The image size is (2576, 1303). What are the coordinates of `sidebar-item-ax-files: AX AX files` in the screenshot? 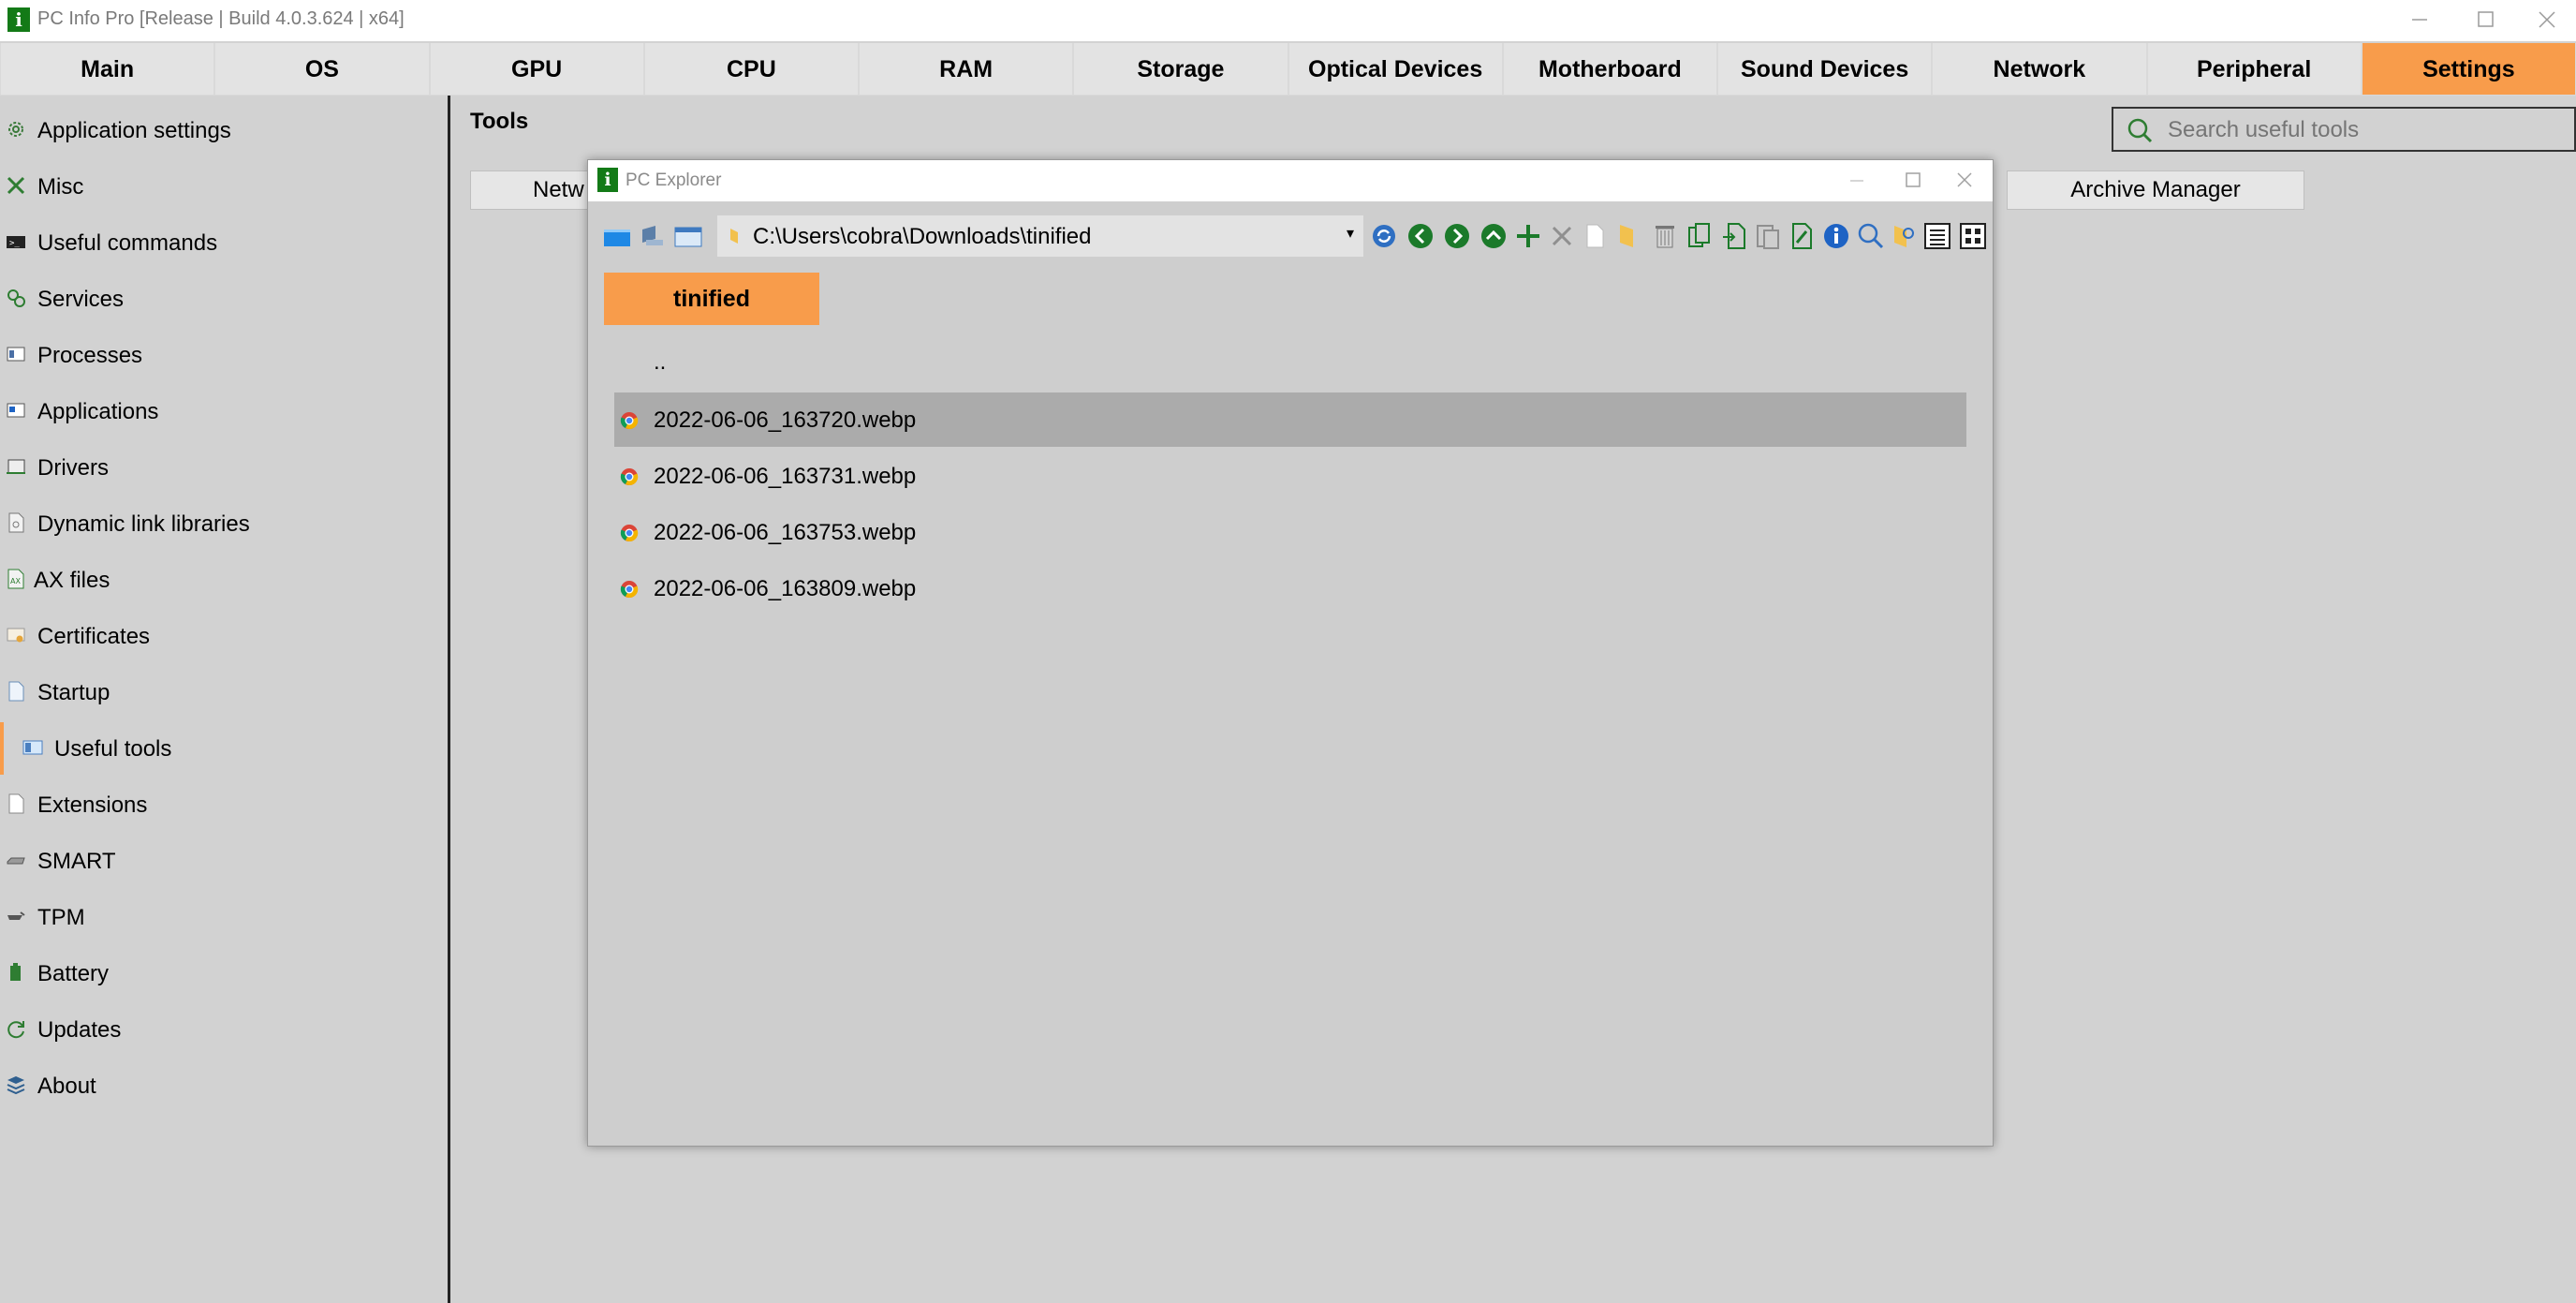 It's located at (224, 580).